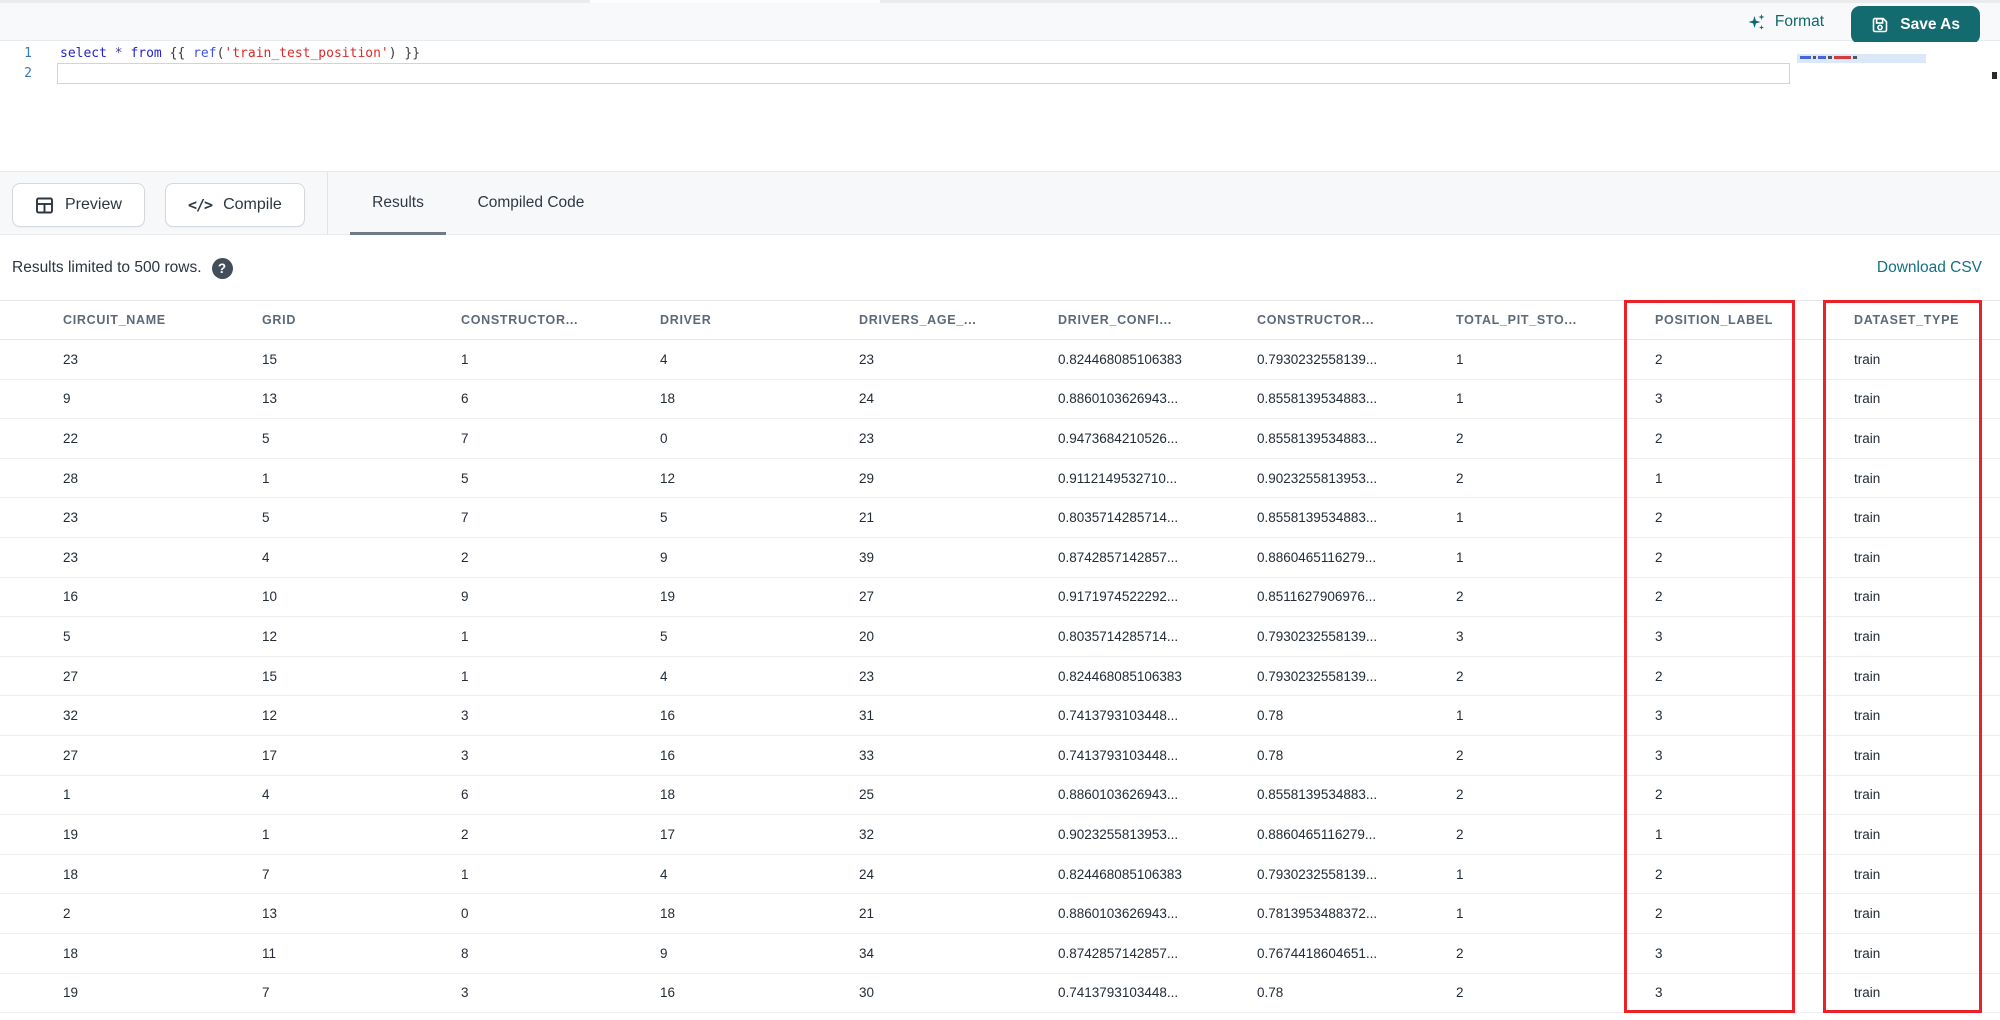  What do you see at coordinates (867, 716) in the screenshot?
I see `table-cell: 31` at bounding box center [867, 716].